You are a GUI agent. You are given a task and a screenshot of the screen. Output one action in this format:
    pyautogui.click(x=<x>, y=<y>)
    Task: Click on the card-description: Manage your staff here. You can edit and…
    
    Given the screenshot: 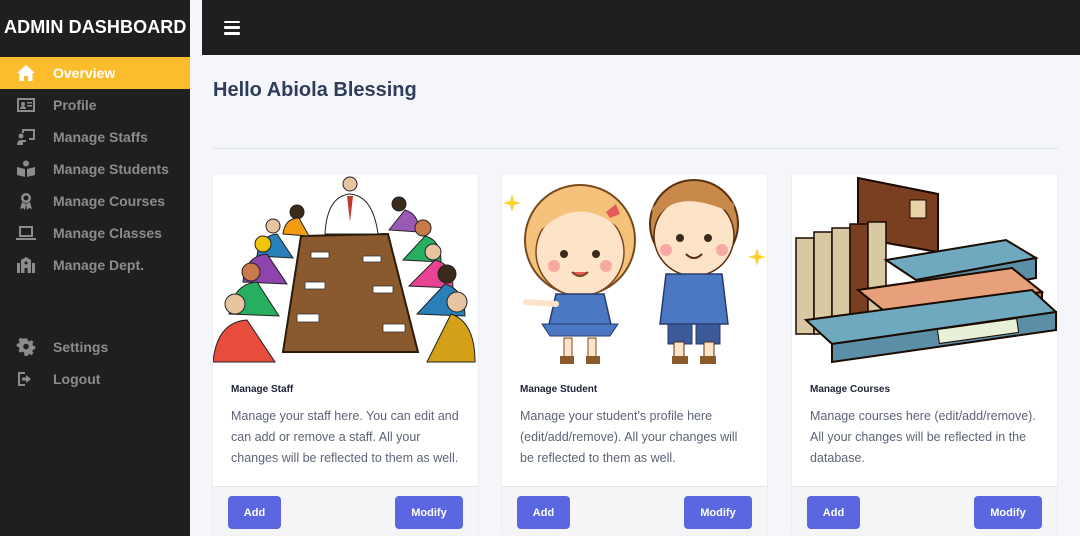 What is the action you would take?
    pyautogui.click(x=345, y=437)
    